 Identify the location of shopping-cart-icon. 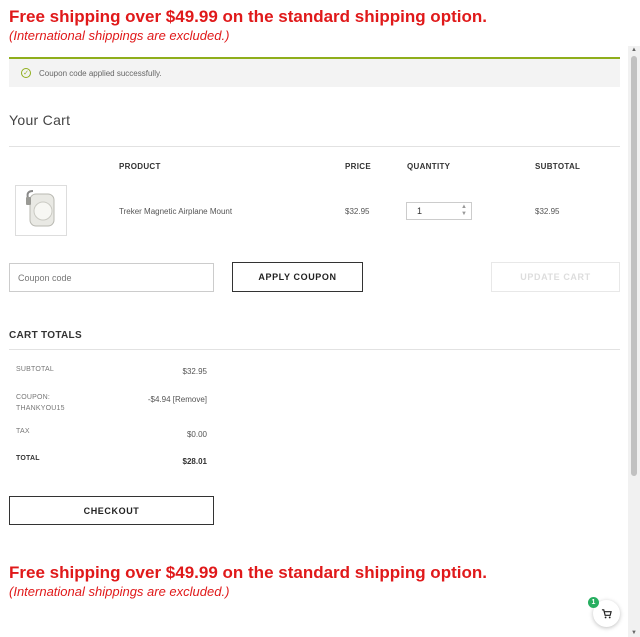
(606, 614).